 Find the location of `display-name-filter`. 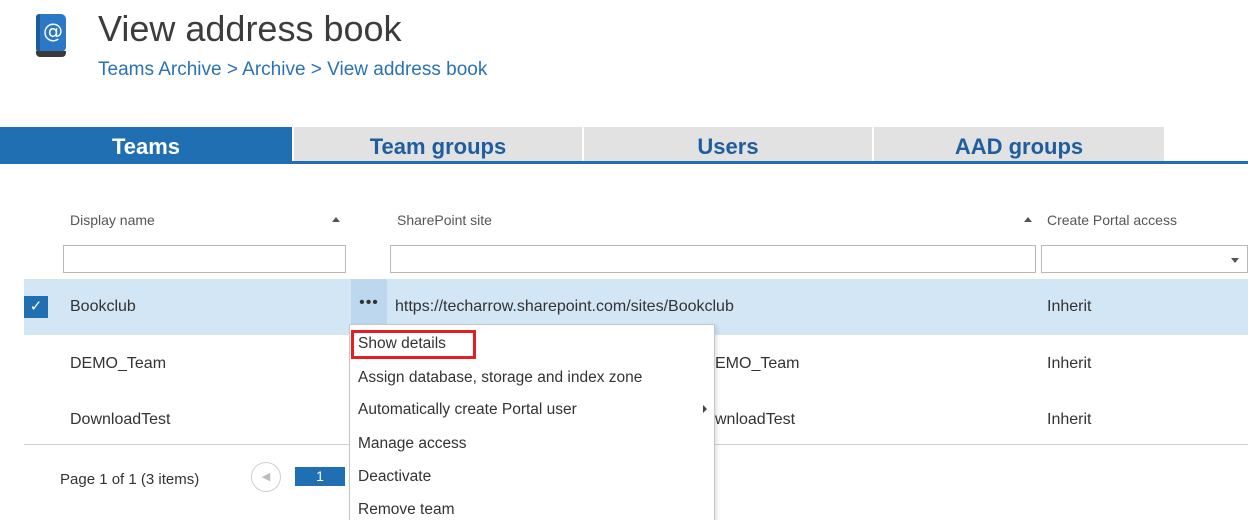

display-name-filter is located at coordinates (204, 259).